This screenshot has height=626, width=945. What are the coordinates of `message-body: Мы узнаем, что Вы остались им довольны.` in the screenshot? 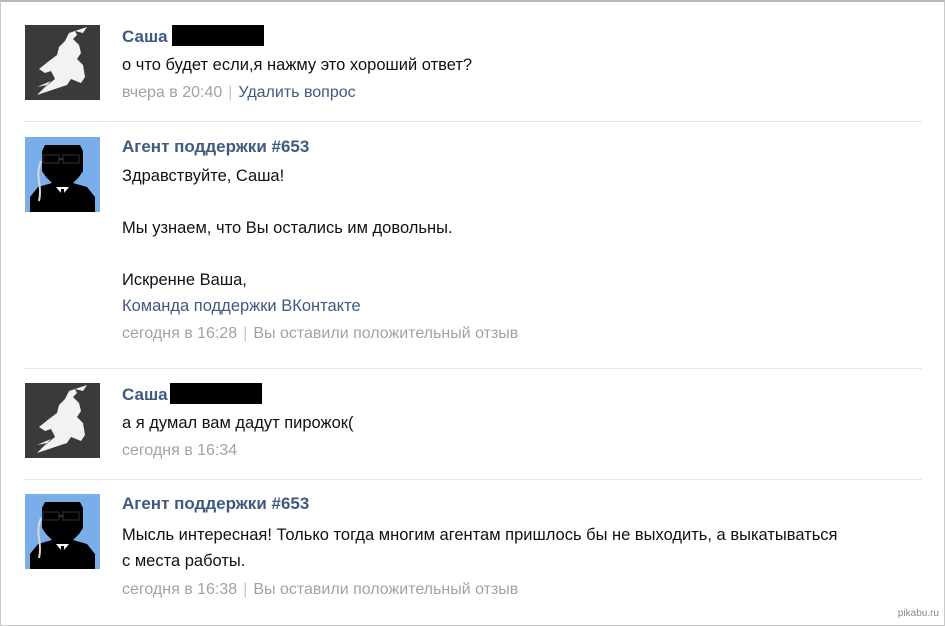 It's located at (287, 228).